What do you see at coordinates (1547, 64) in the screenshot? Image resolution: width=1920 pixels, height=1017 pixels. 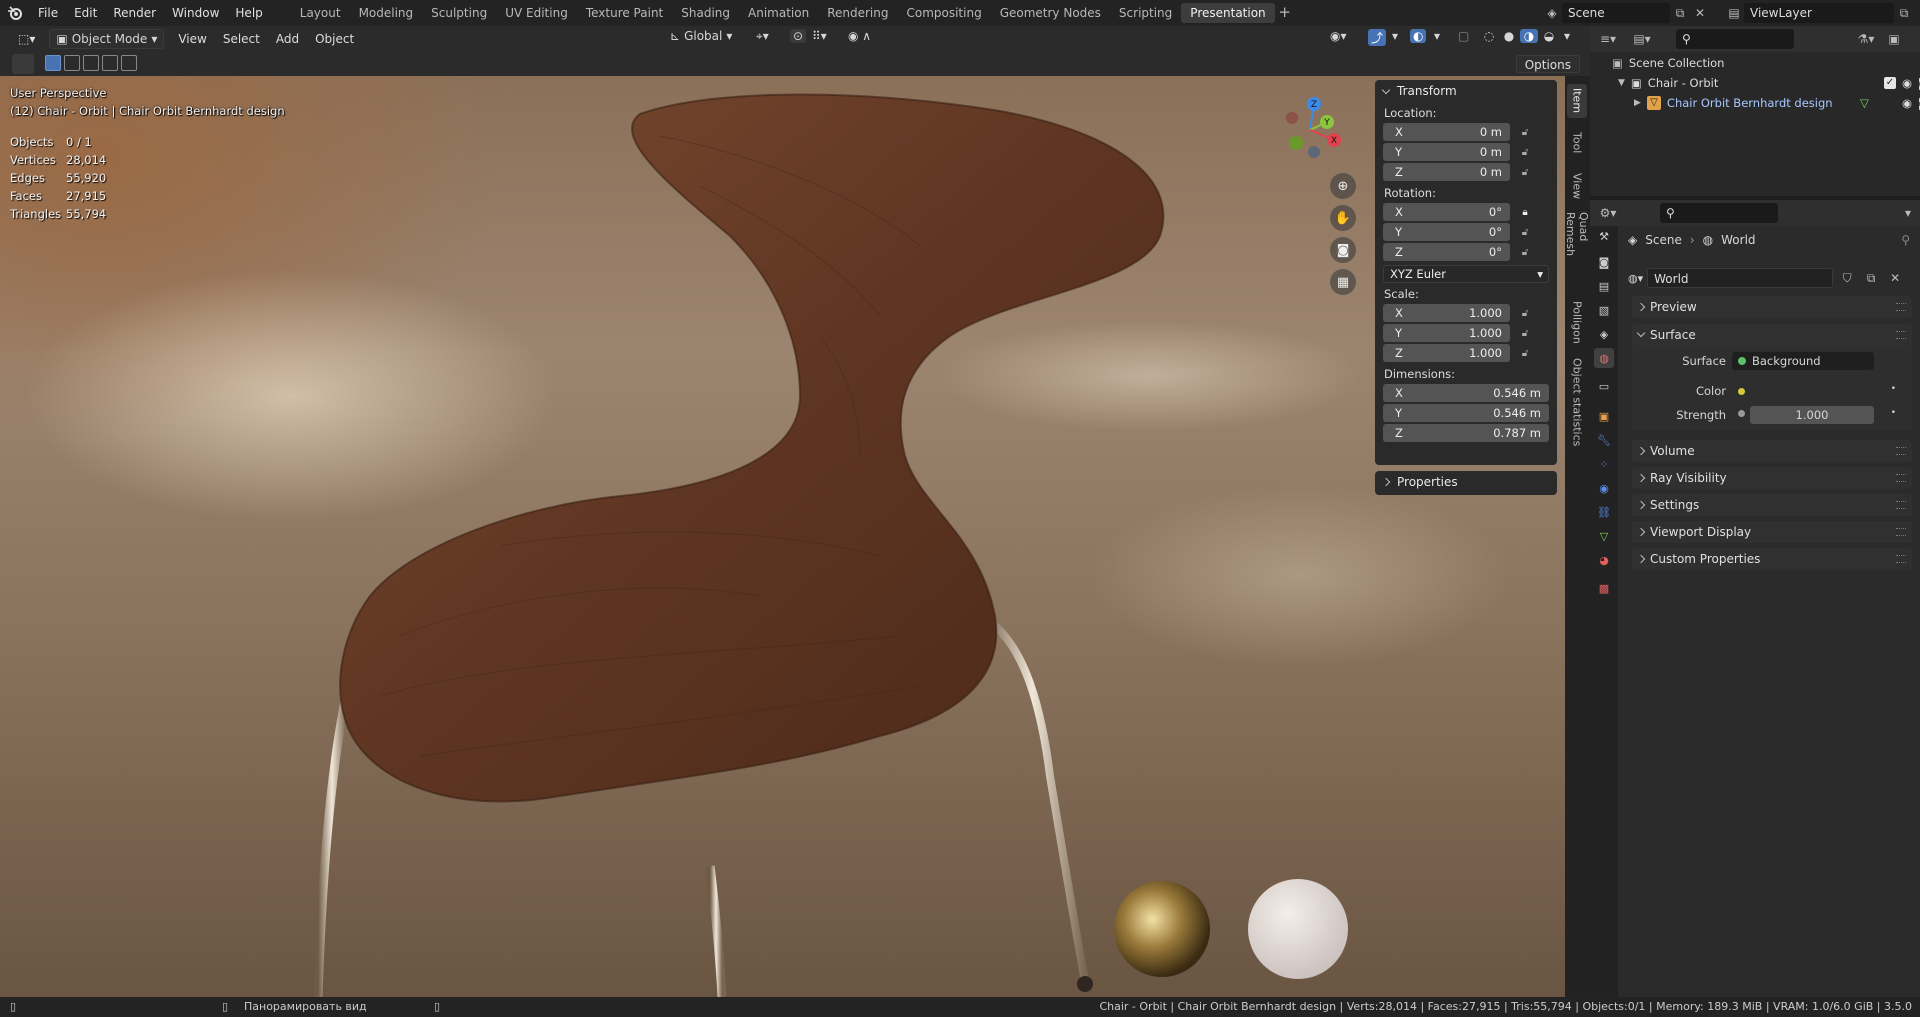 I see `options-dropdown: Options` at bounding box center [1547, 64].